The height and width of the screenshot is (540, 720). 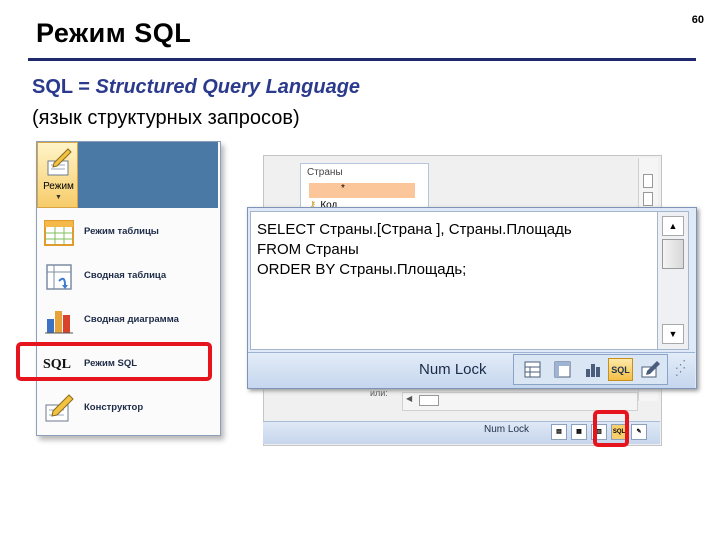 I want to click on header-rule, so click(x=362, y=59).